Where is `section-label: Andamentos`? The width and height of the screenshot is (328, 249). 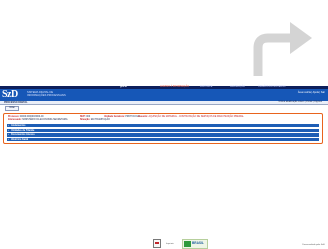 section-label: Andamentos is located at coordinates (18, 125).